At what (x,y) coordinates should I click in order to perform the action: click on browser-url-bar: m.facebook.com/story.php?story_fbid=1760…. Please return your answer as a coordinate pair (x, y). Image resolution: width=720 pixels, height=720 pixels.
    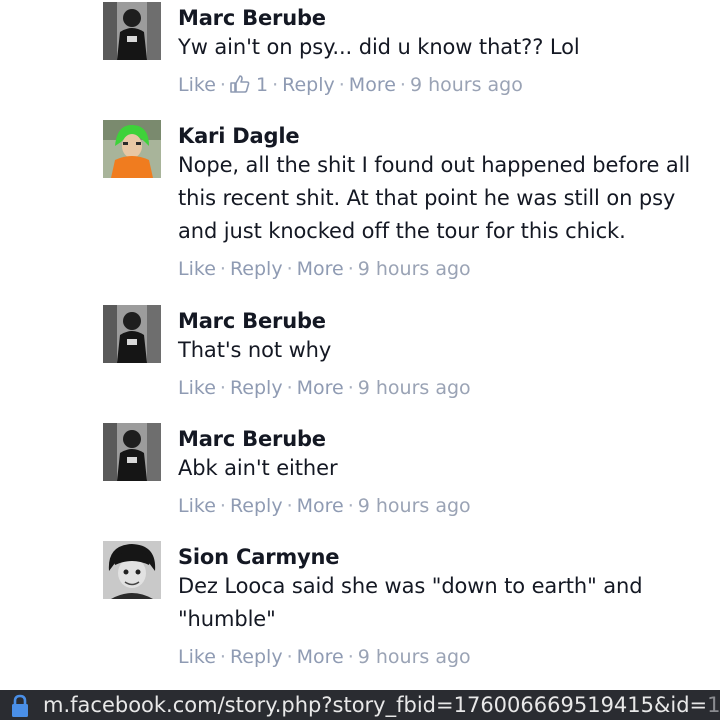
    Looking at the image, I should click on (360, 705).